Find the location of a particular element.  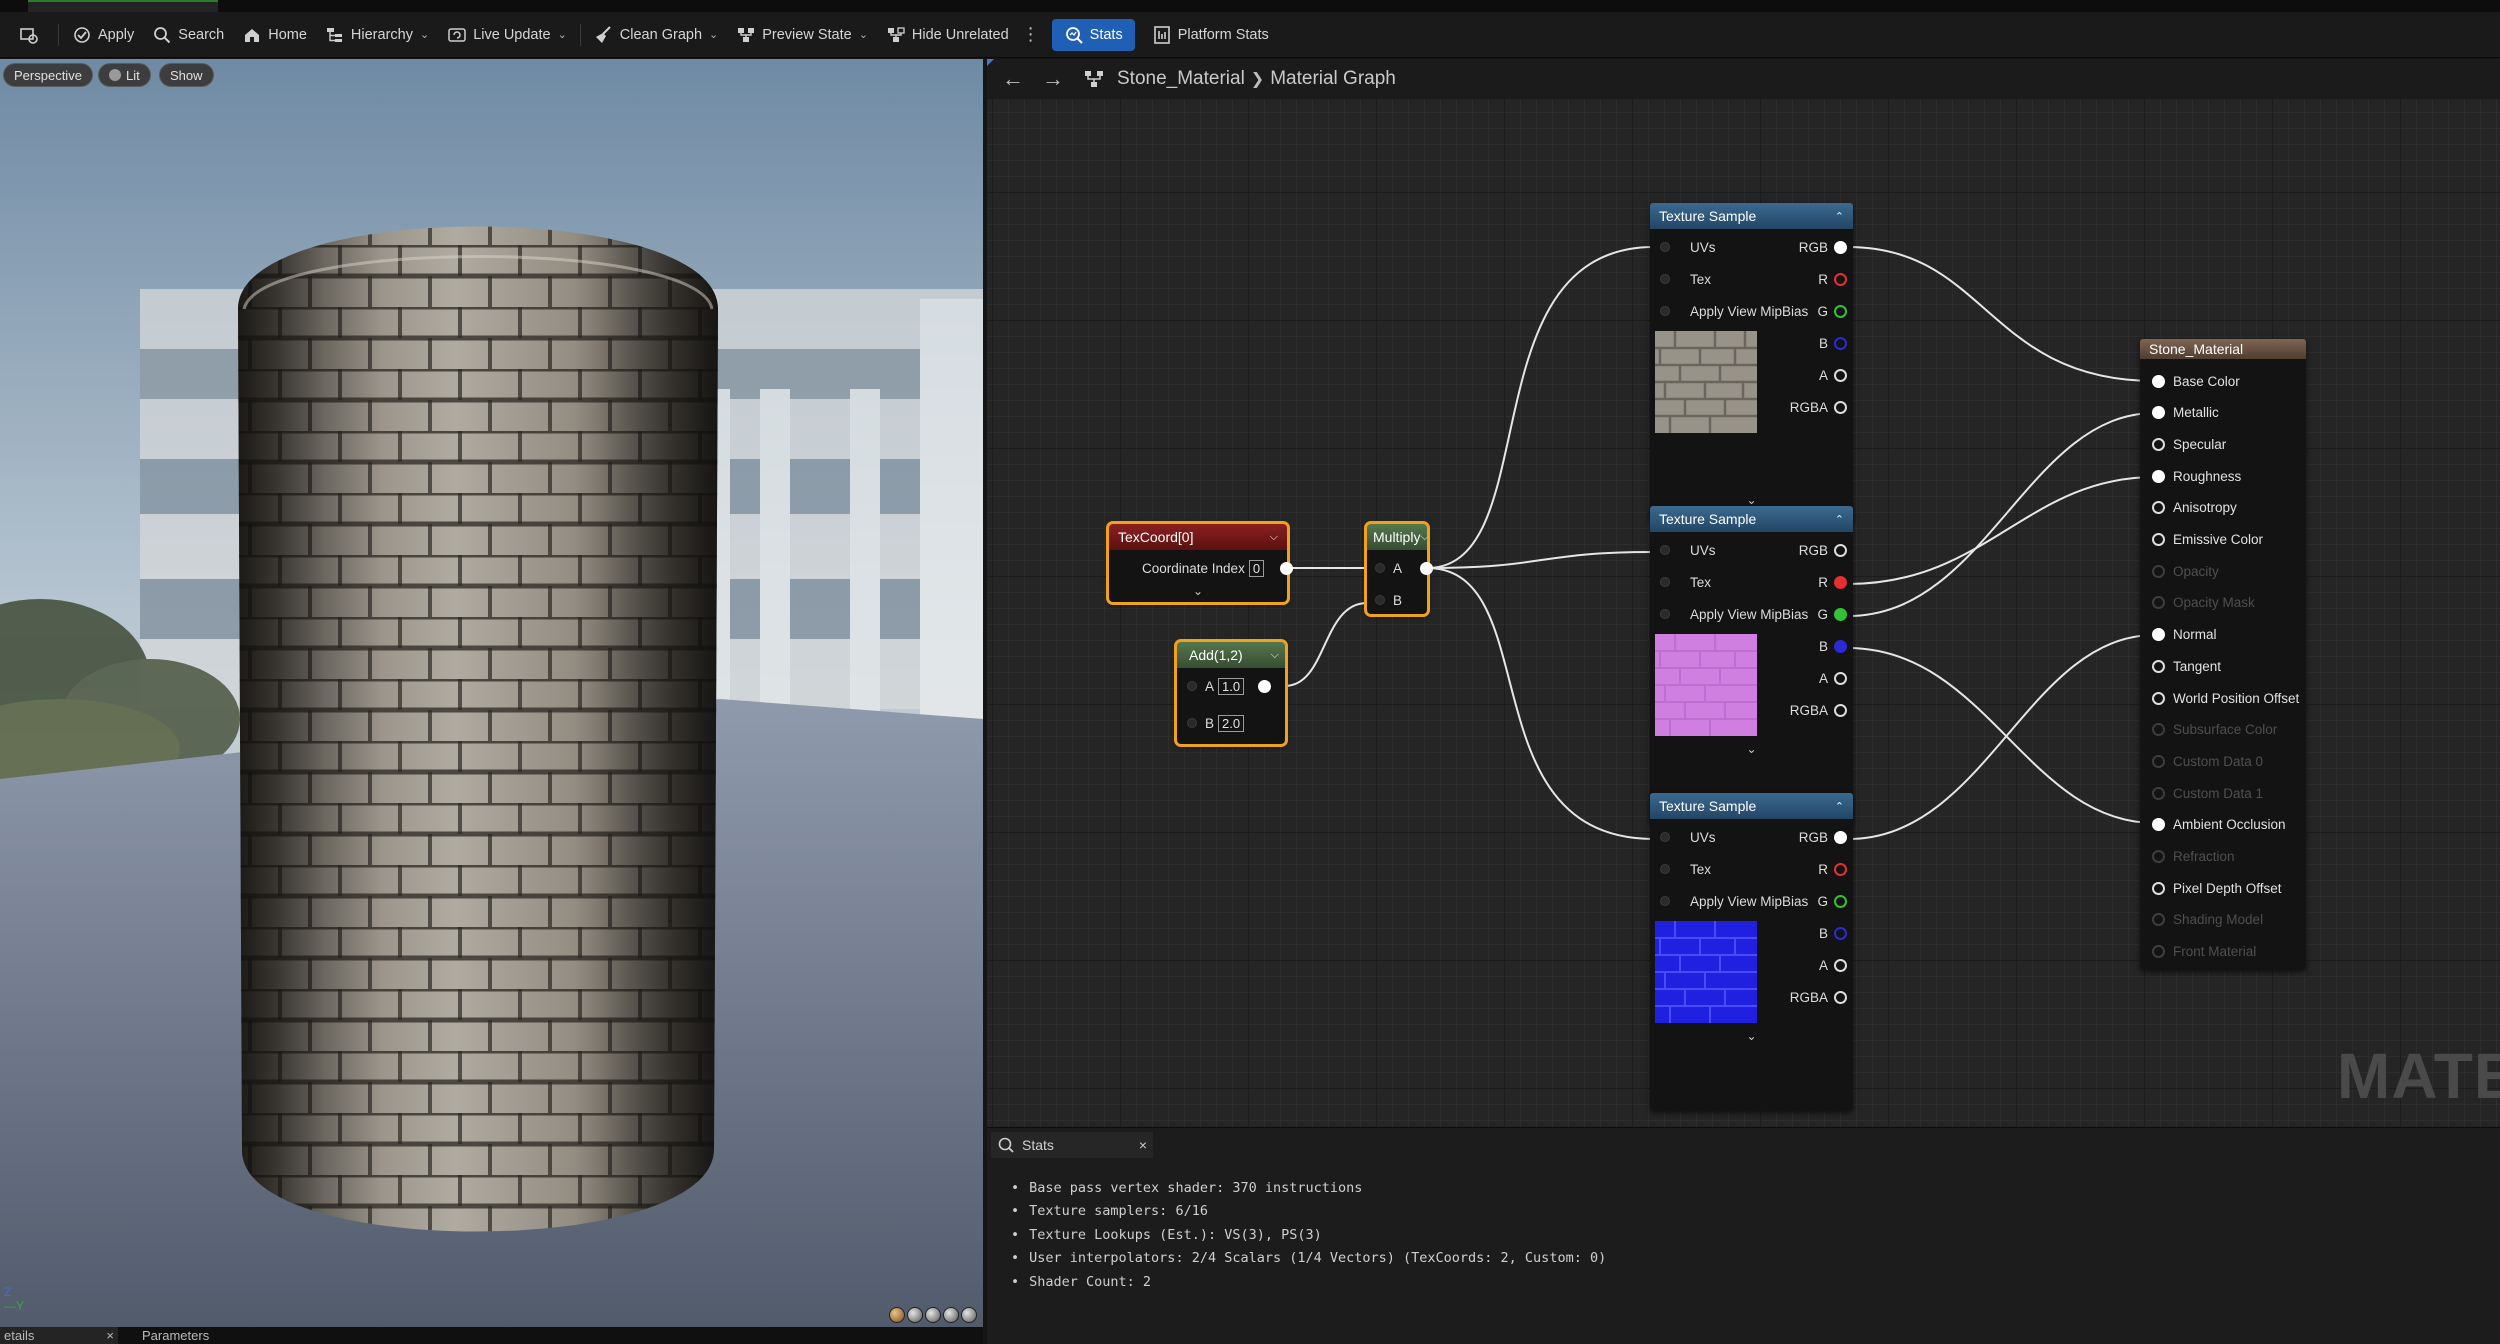

asset-menu-button is located at coordinates (27, 35).